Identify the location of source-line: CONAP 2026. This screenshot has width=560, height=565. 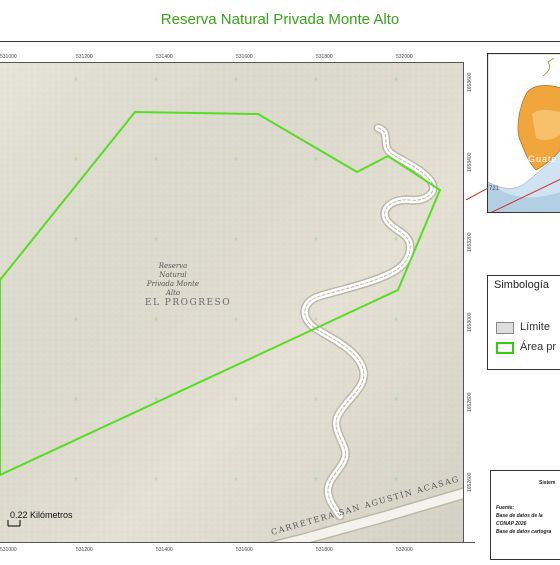
(511, 524).